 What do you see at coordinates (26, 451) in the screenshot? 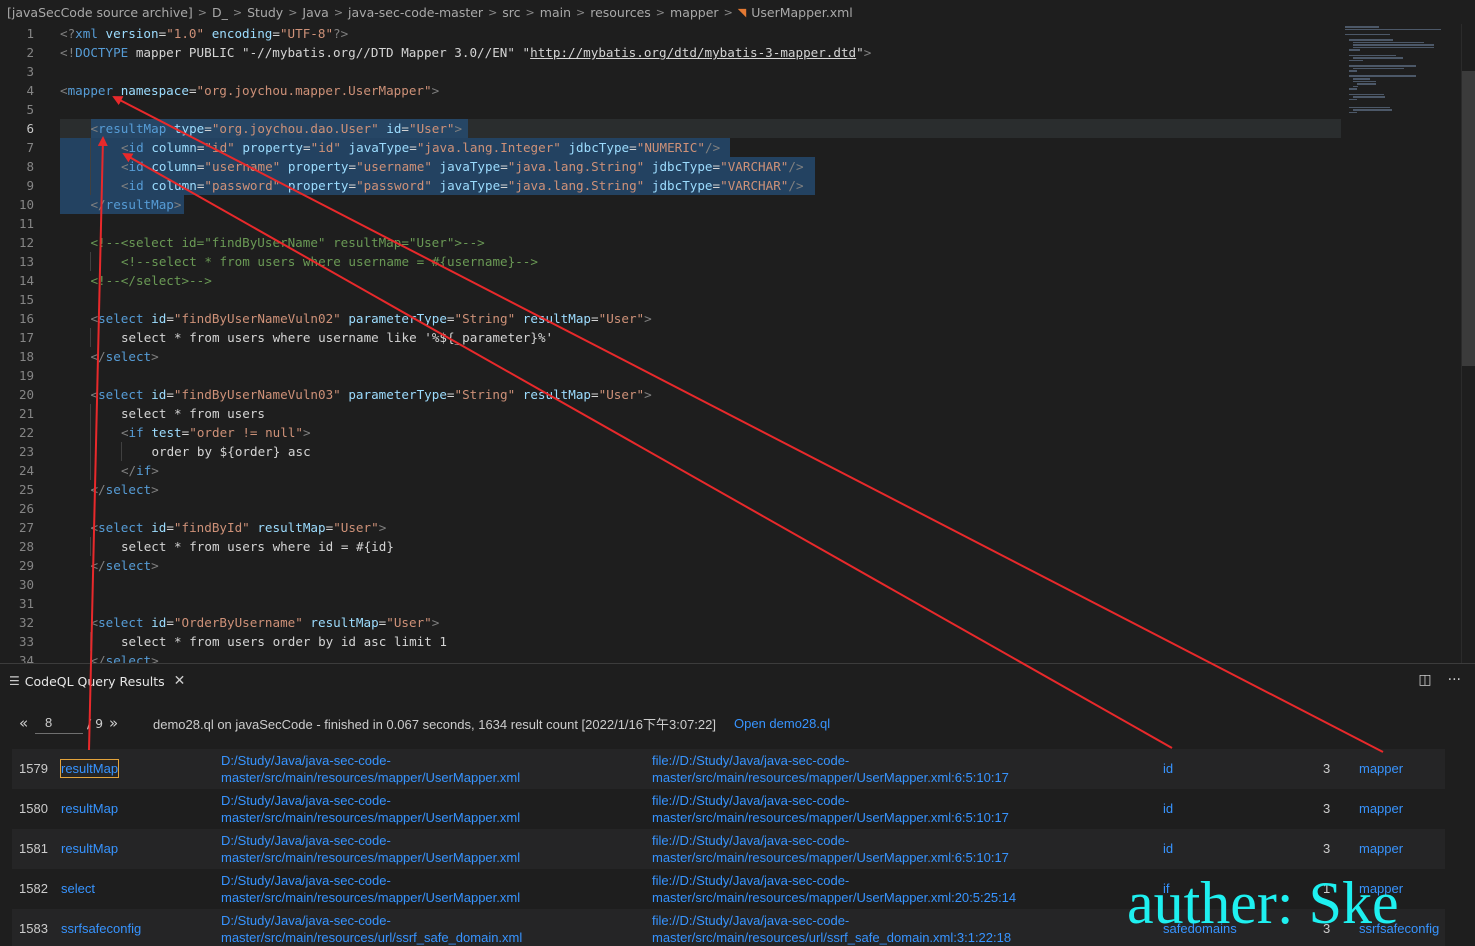
I see `line-number: 23` at bounding box center [26, 451].